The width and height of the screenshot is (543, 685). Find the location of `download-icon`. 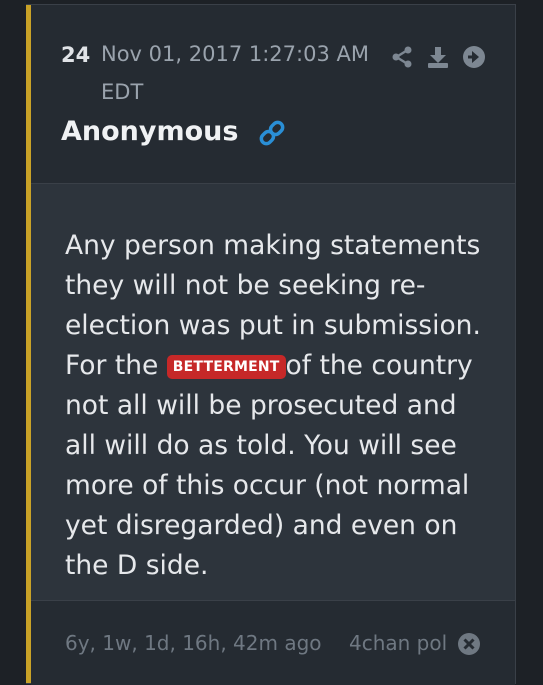

download-icon is located at coordinates (438, 57).